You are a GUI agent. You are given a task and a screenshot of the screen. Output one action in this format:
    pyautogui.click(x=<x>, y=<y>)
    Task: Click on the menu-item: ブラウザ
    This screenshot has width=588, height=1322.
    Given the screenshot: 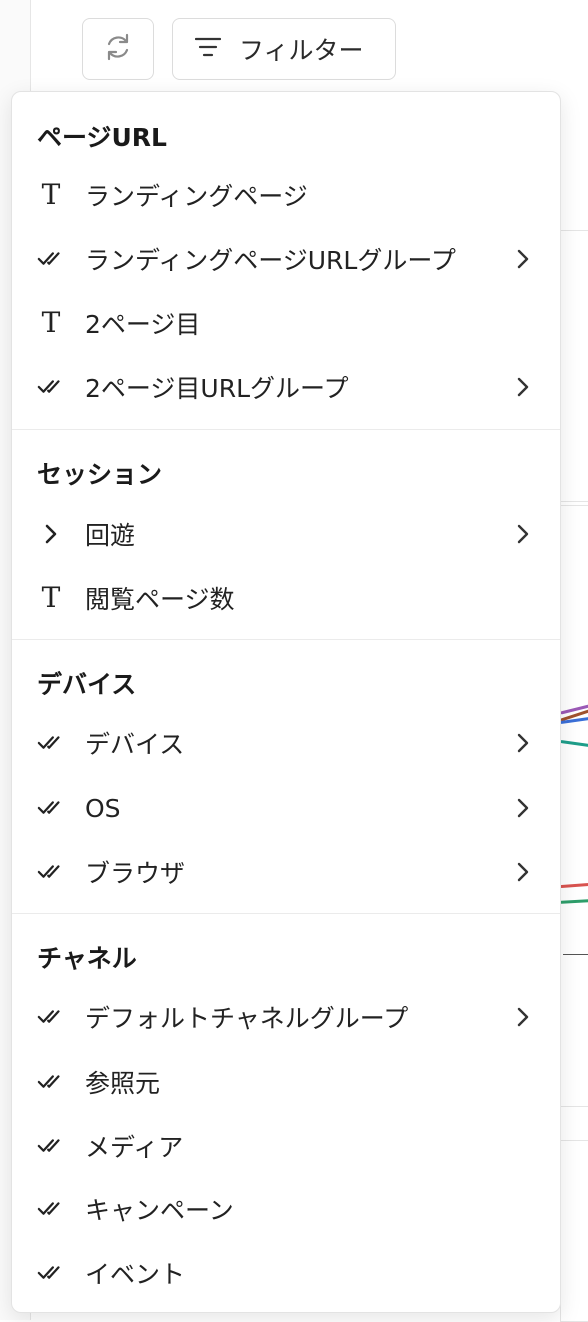 What is the action you would take?
    pyautogui.click(x=286, y=872)
    